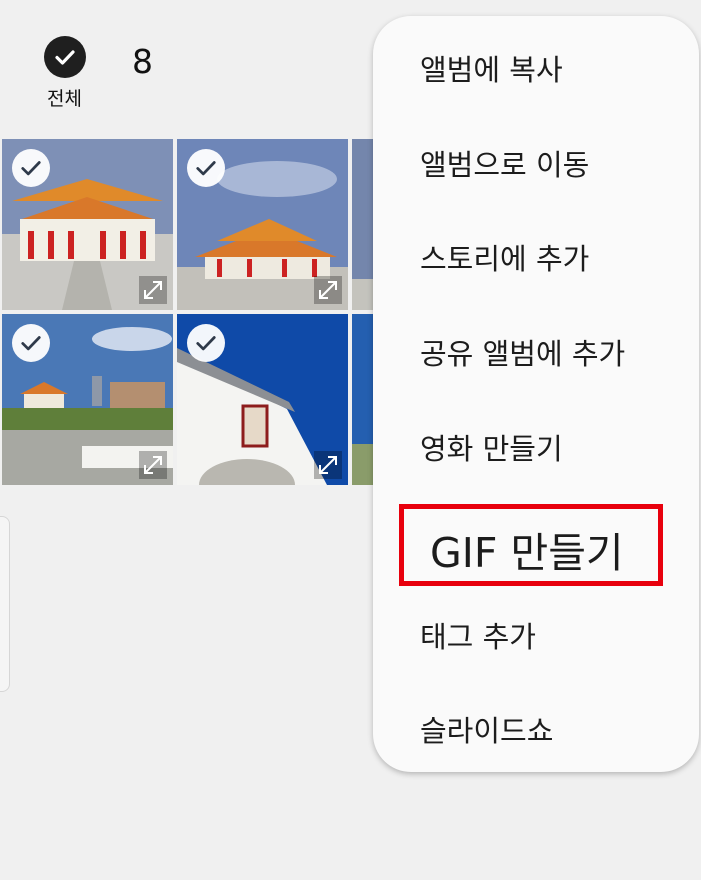 The width and height of the screenshot is (701, 880). What do you see at coordinates (527, 549) in the screenshot?
I see `menu-item-create-gif: GIF 만들기` at bounding box center [527, 549].